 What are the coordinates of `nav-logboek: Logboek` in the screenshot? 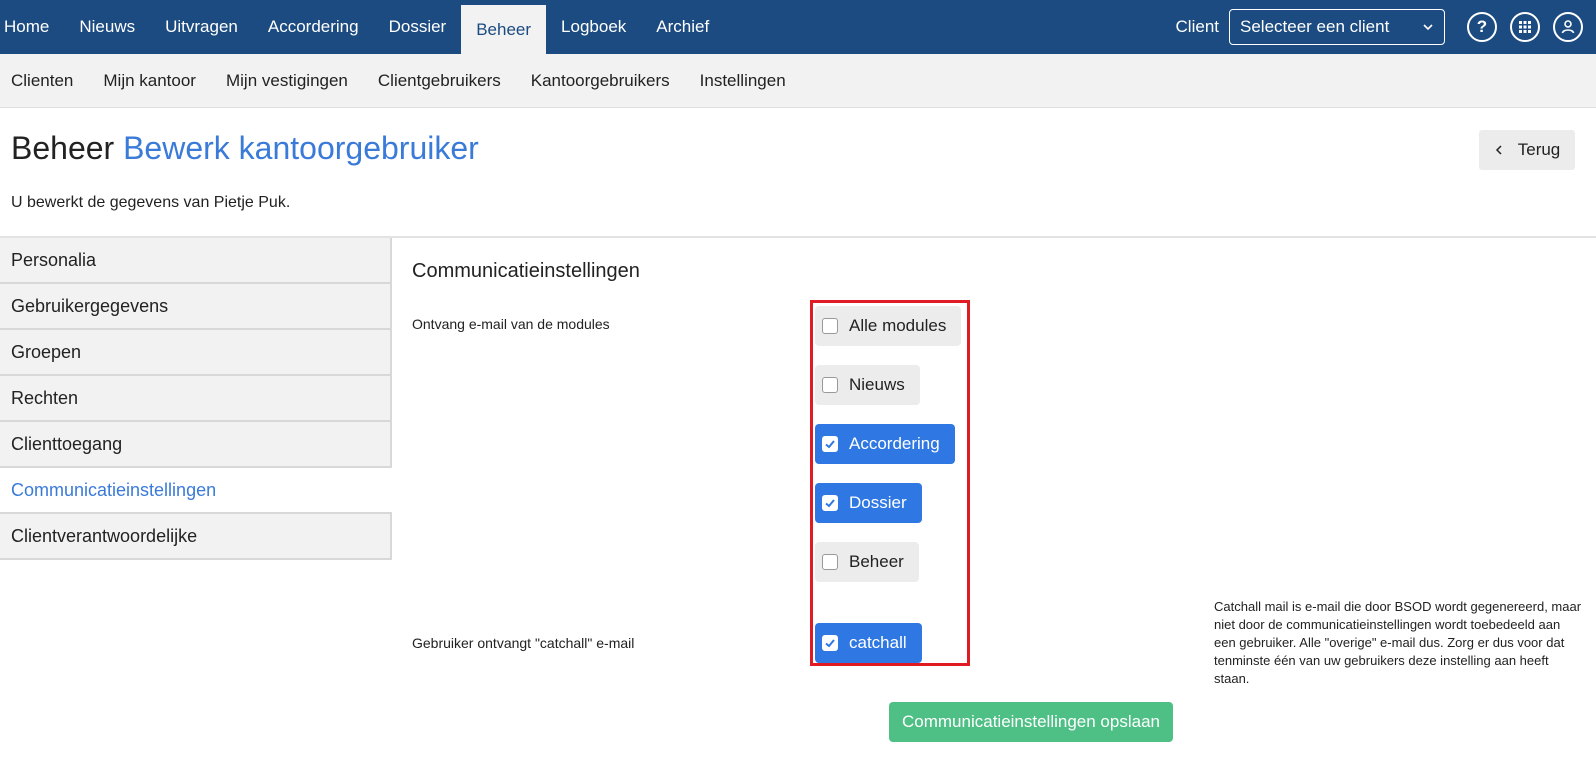 It's located at (593, 27).